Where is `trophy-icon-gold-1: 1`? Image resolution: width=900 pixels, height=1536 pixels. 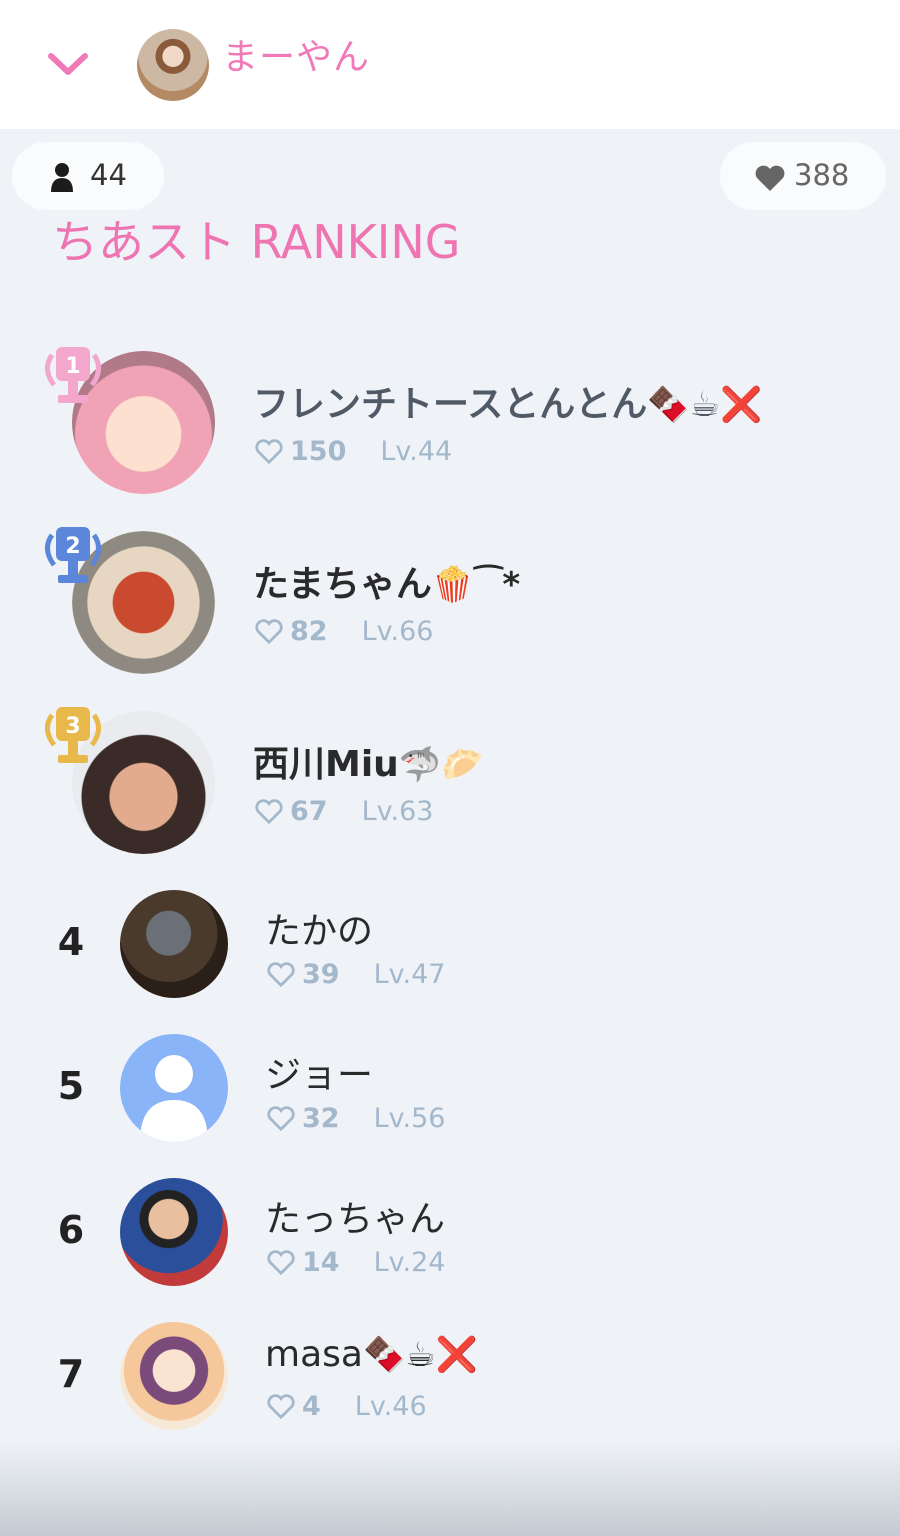
trophy-icon-gold-1: 1 is located at coordinates (73, 375).